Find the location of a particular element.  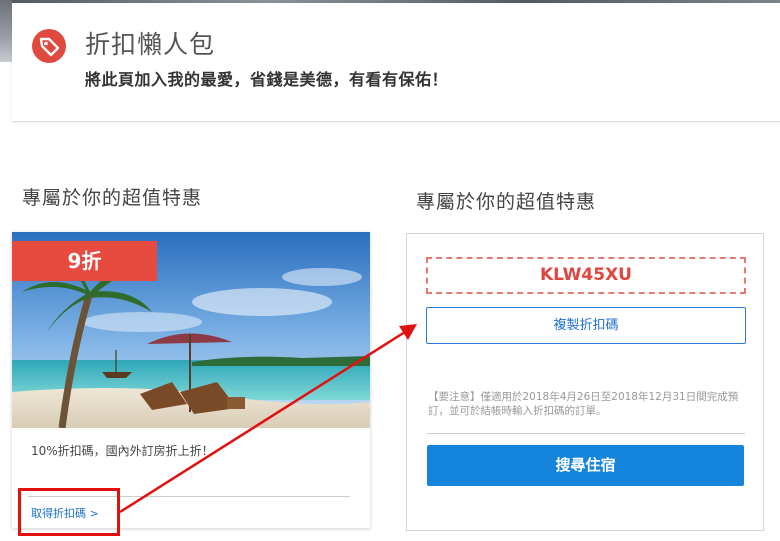

right-section-title: 專屬於你的超值特惠 is located at coordinates (506, 202).